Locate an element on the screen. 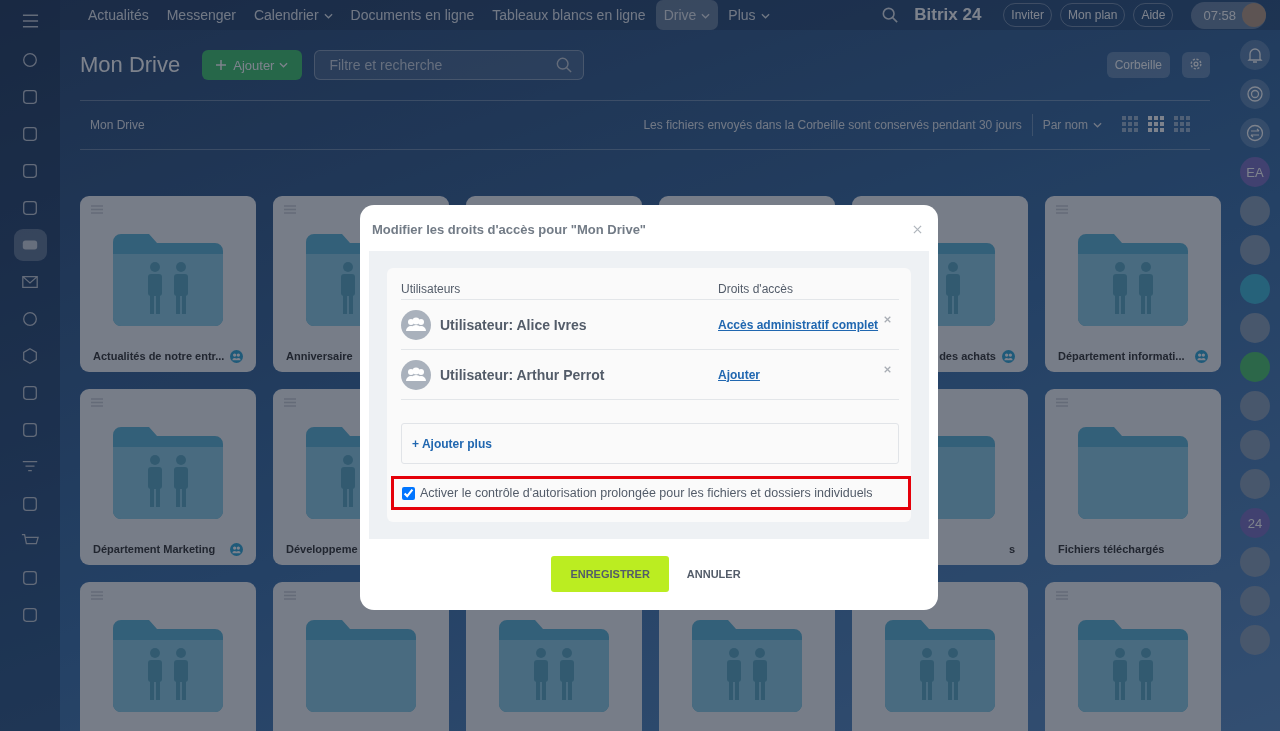 The height and width of the screenshot is (731, 1280). folder-name: Fichiers téléchargés is located at coordinates (1112, 549).